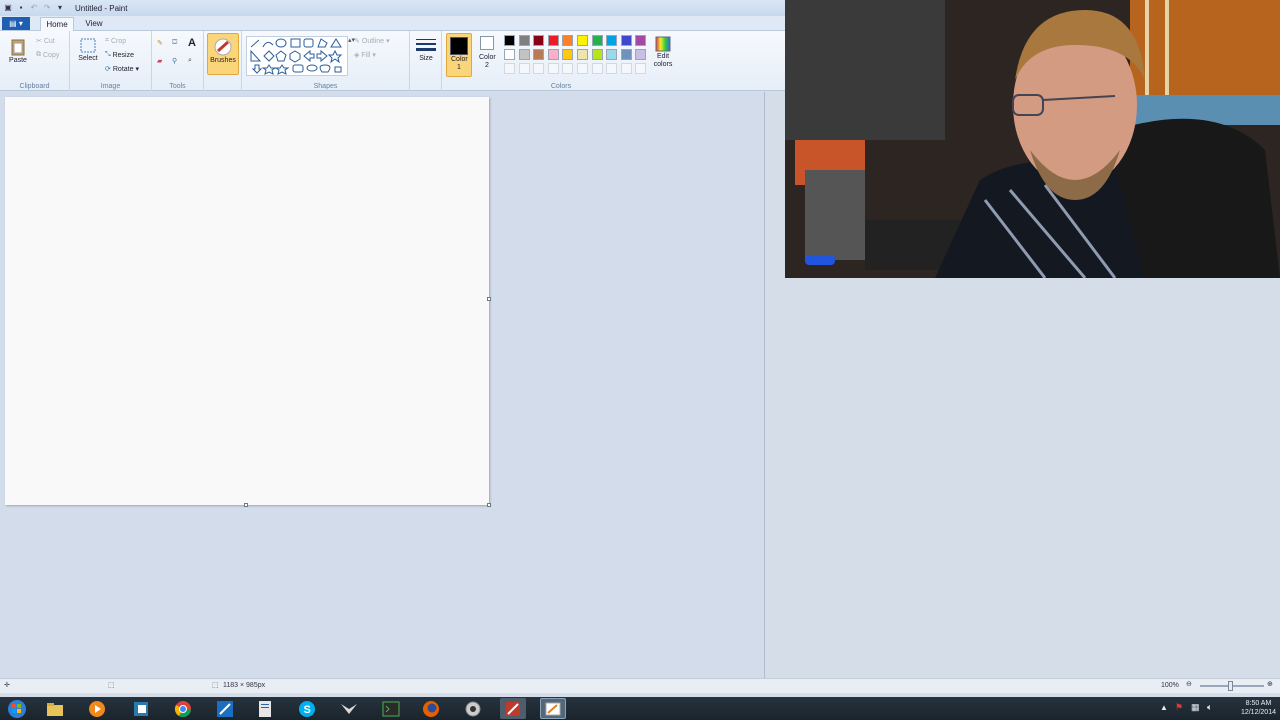 The height and width of the screenshot is (720, 1280). What do you see at coordinates (183, 708) in the screenshot?
I see `taskbar-chrome` at bounding box center [183, 708].